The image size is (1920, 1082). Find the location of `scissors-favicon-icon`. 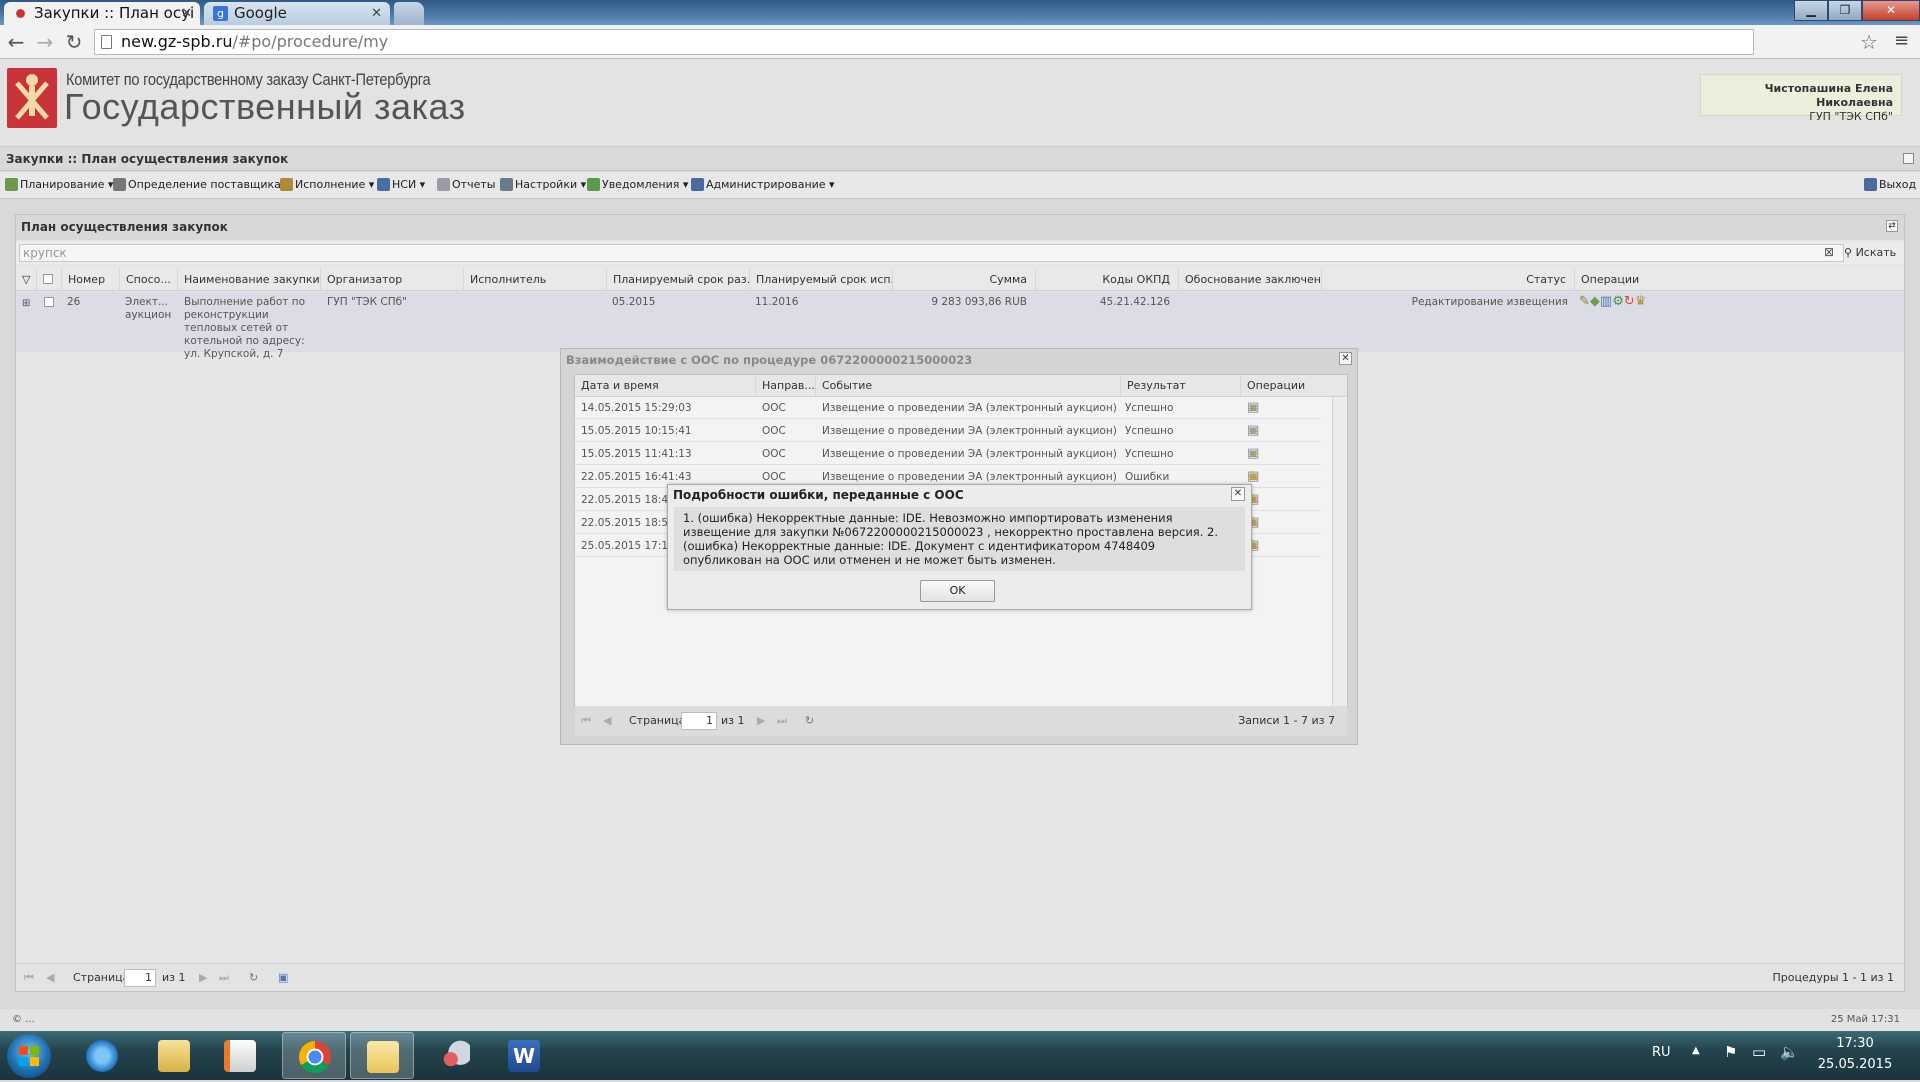

scissors-favicon-icon is located at coordinates (20, 13).